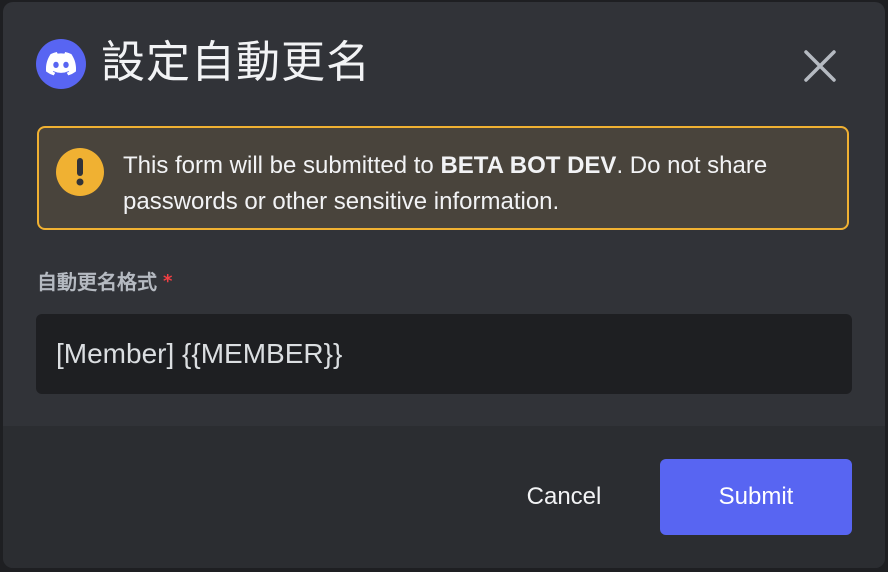 The height and width of the screenshot is (572, 888). What do you see at coordinates (564, 497) in the screenshot?
I see `cancel-button: Cancel` at bounding box center [564, 497].